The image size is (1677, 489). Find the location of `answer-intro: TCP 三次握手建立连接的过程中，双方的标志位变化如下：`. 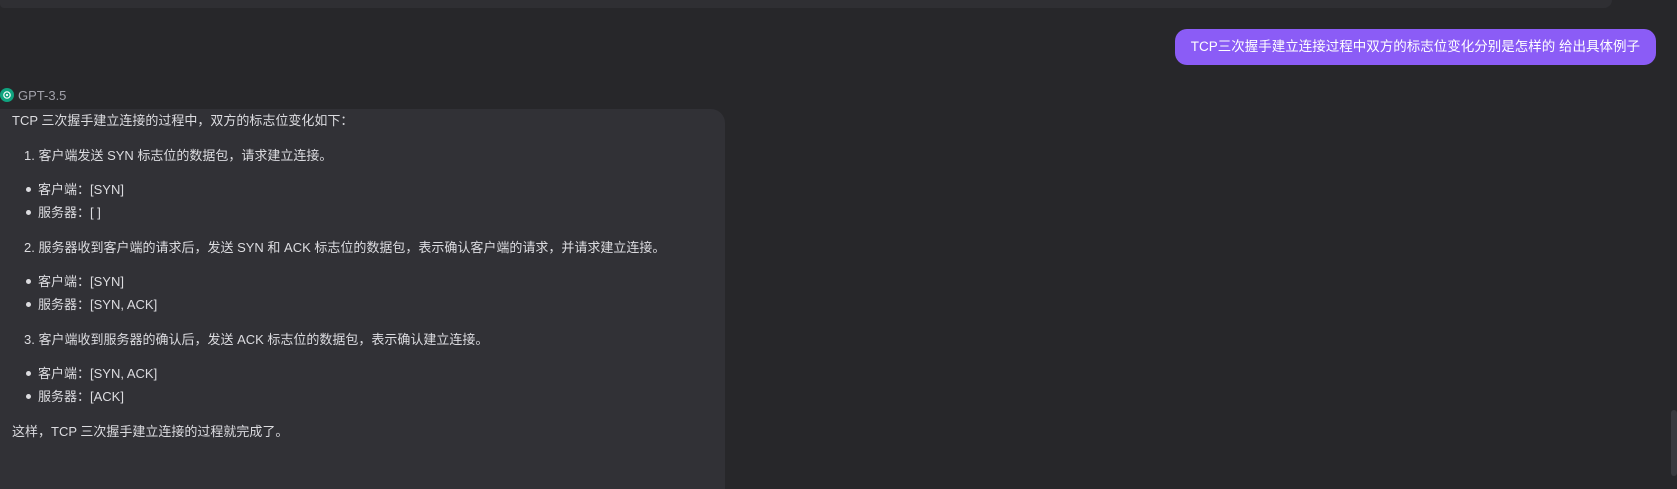

answer-intro: TCP 三次握手建立连接的过程中，双方的标志位变化如下： is located at coordinates (183, 120).